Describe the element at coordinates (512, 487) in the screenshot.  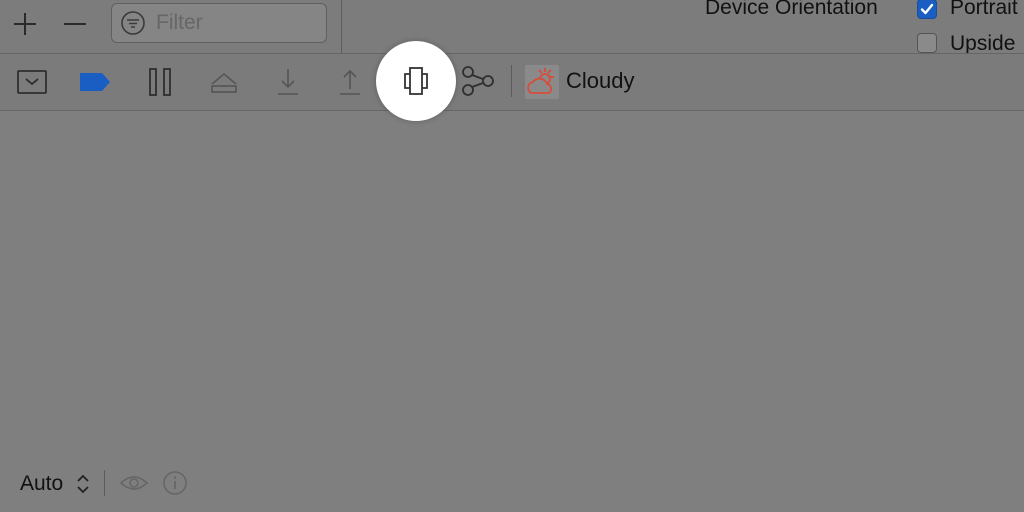
I see `bottom-bar: Auto` at that location.